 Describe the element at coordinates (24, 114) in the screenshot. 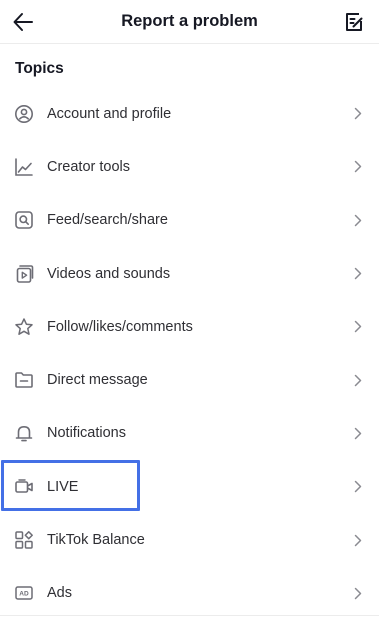

I see `user-circle-icon` at that location.